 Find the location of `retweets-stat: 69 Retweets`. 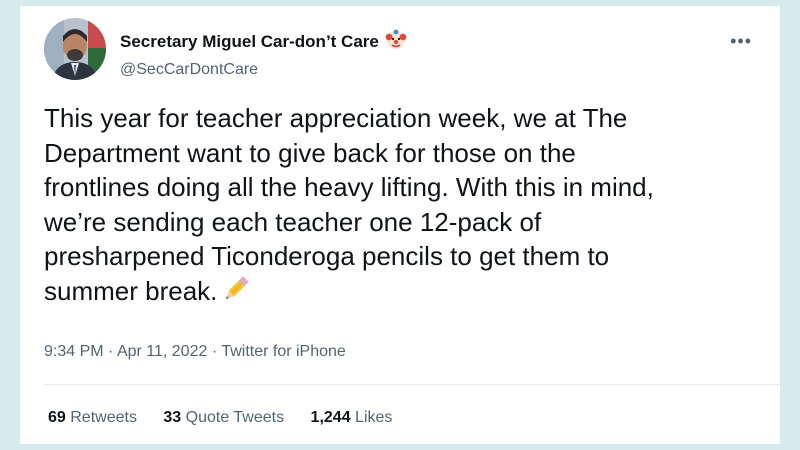

retweets-stat: 69 Retweets is located at coordinates (92, 418).